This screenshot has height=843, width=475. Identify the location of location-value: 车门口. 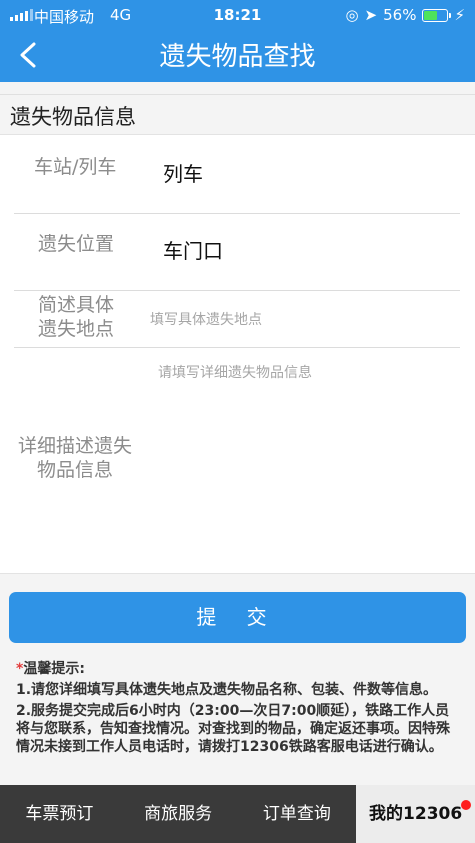
(193, 249).